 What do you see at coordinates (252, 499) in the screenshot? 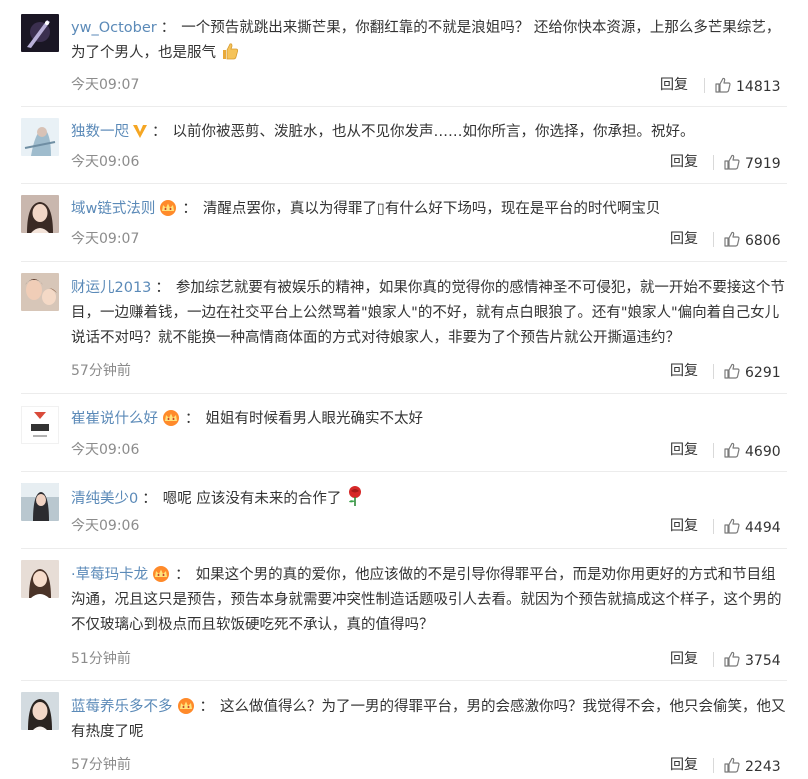
I see `comment-body: 嗯呢 应该没有未来的合作了` at bounding box center [252, 499].